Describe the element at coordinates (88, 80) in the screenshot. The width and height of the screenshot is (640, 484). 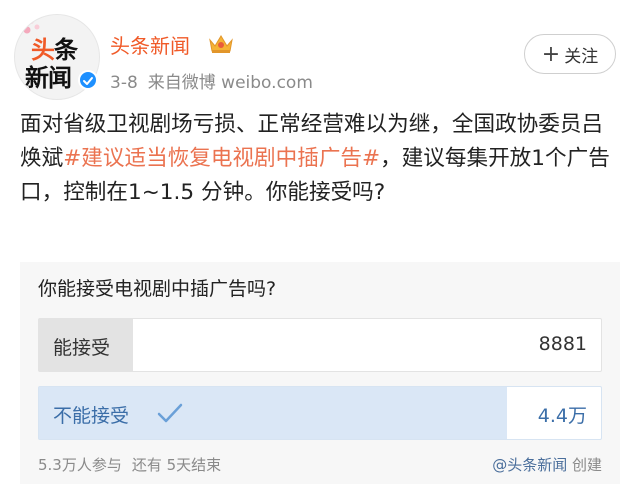
I see `verified-badge-icon` at that location.